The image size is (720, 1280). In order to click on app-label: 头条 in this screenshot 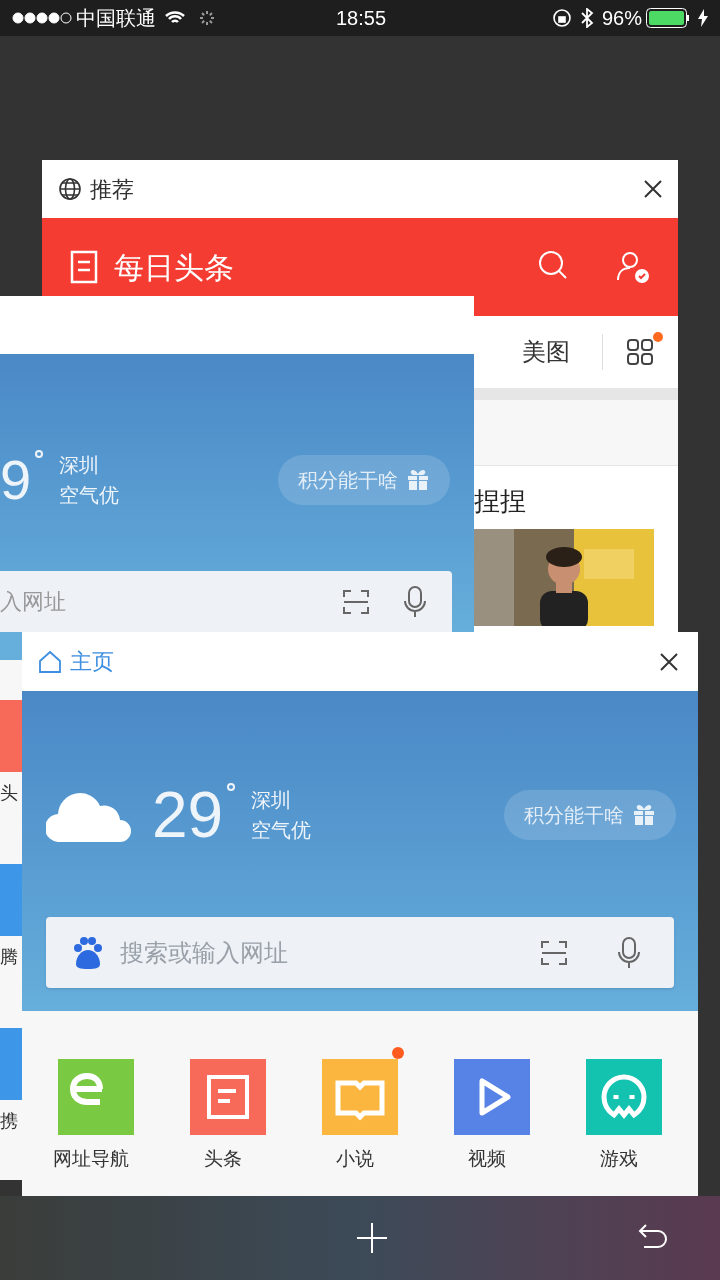, I will do `click(223, 1159)`.